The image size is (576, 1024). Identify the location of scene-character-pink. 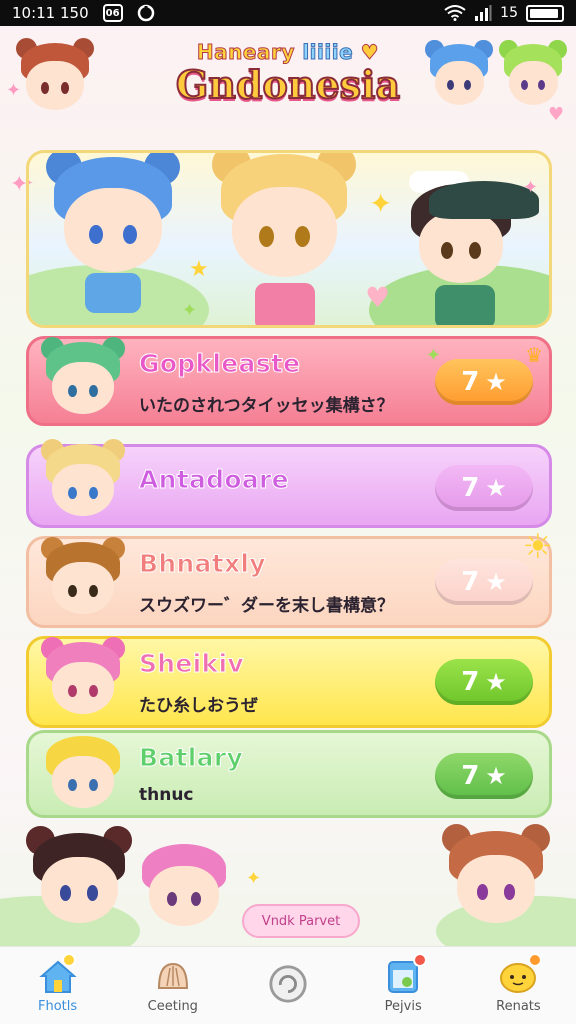
(184, 888).